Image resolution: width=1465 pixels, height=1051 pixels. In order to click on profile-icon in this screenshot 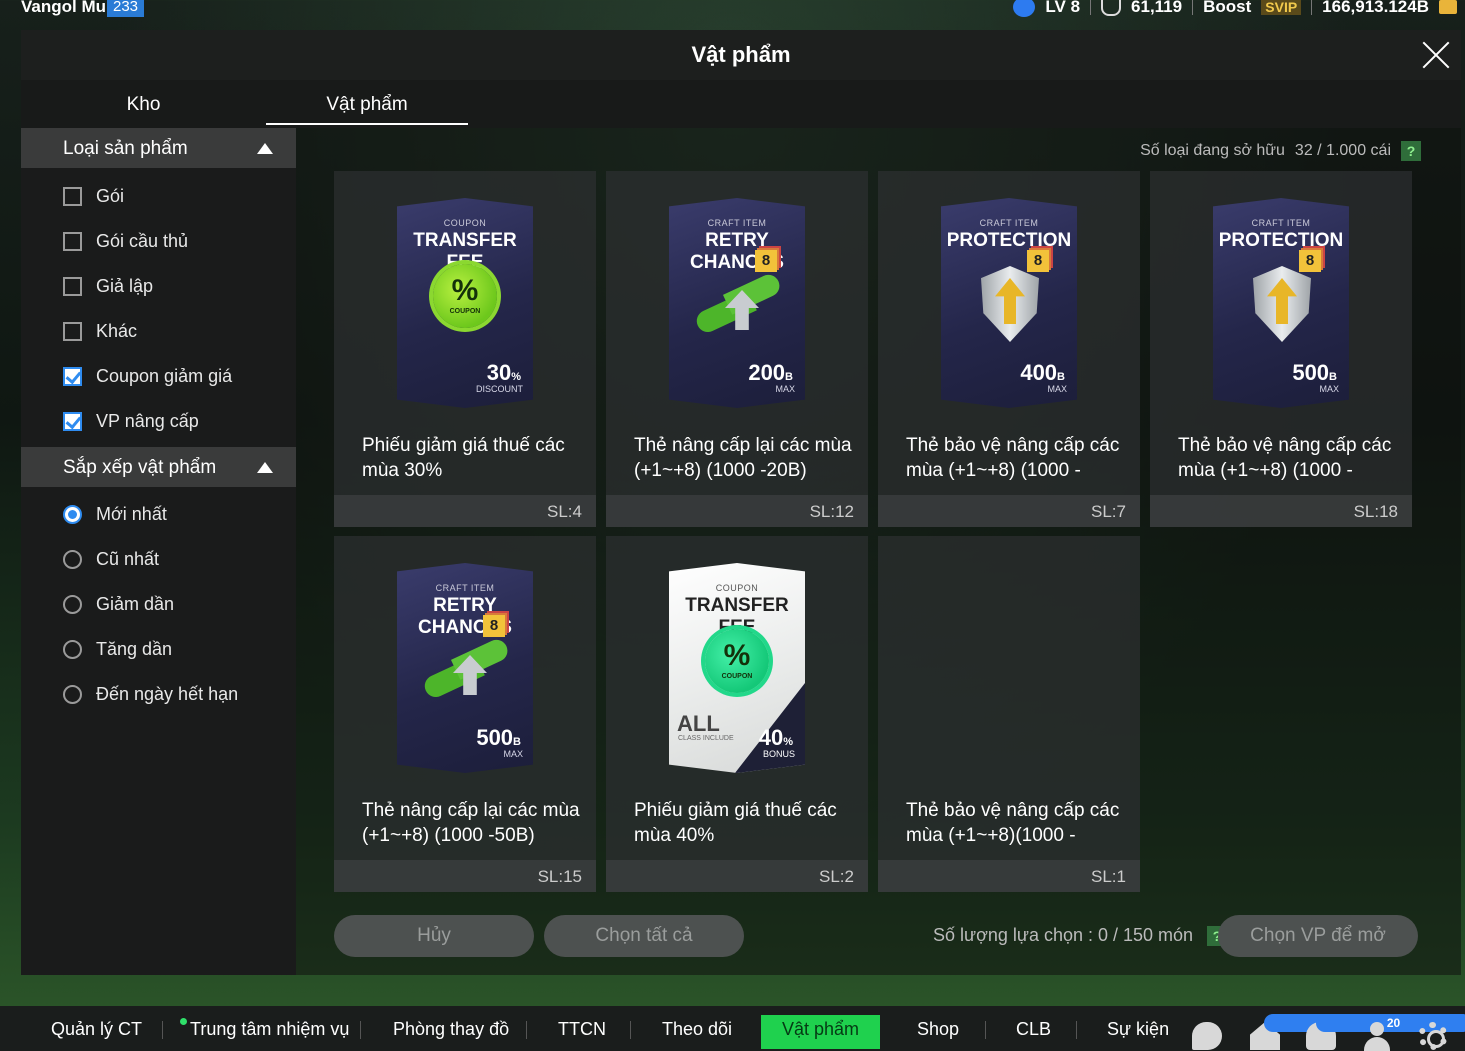, I will do `click(1377, 1036)`.